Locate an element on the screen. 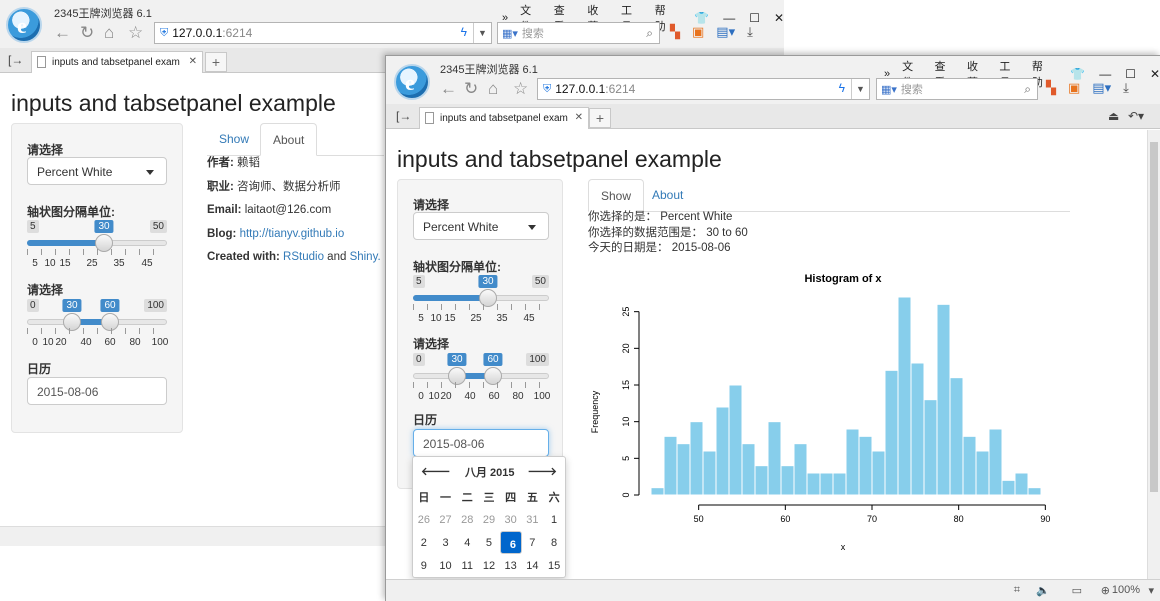  window-icon: ▭ is located at coordinates (1077, 590).